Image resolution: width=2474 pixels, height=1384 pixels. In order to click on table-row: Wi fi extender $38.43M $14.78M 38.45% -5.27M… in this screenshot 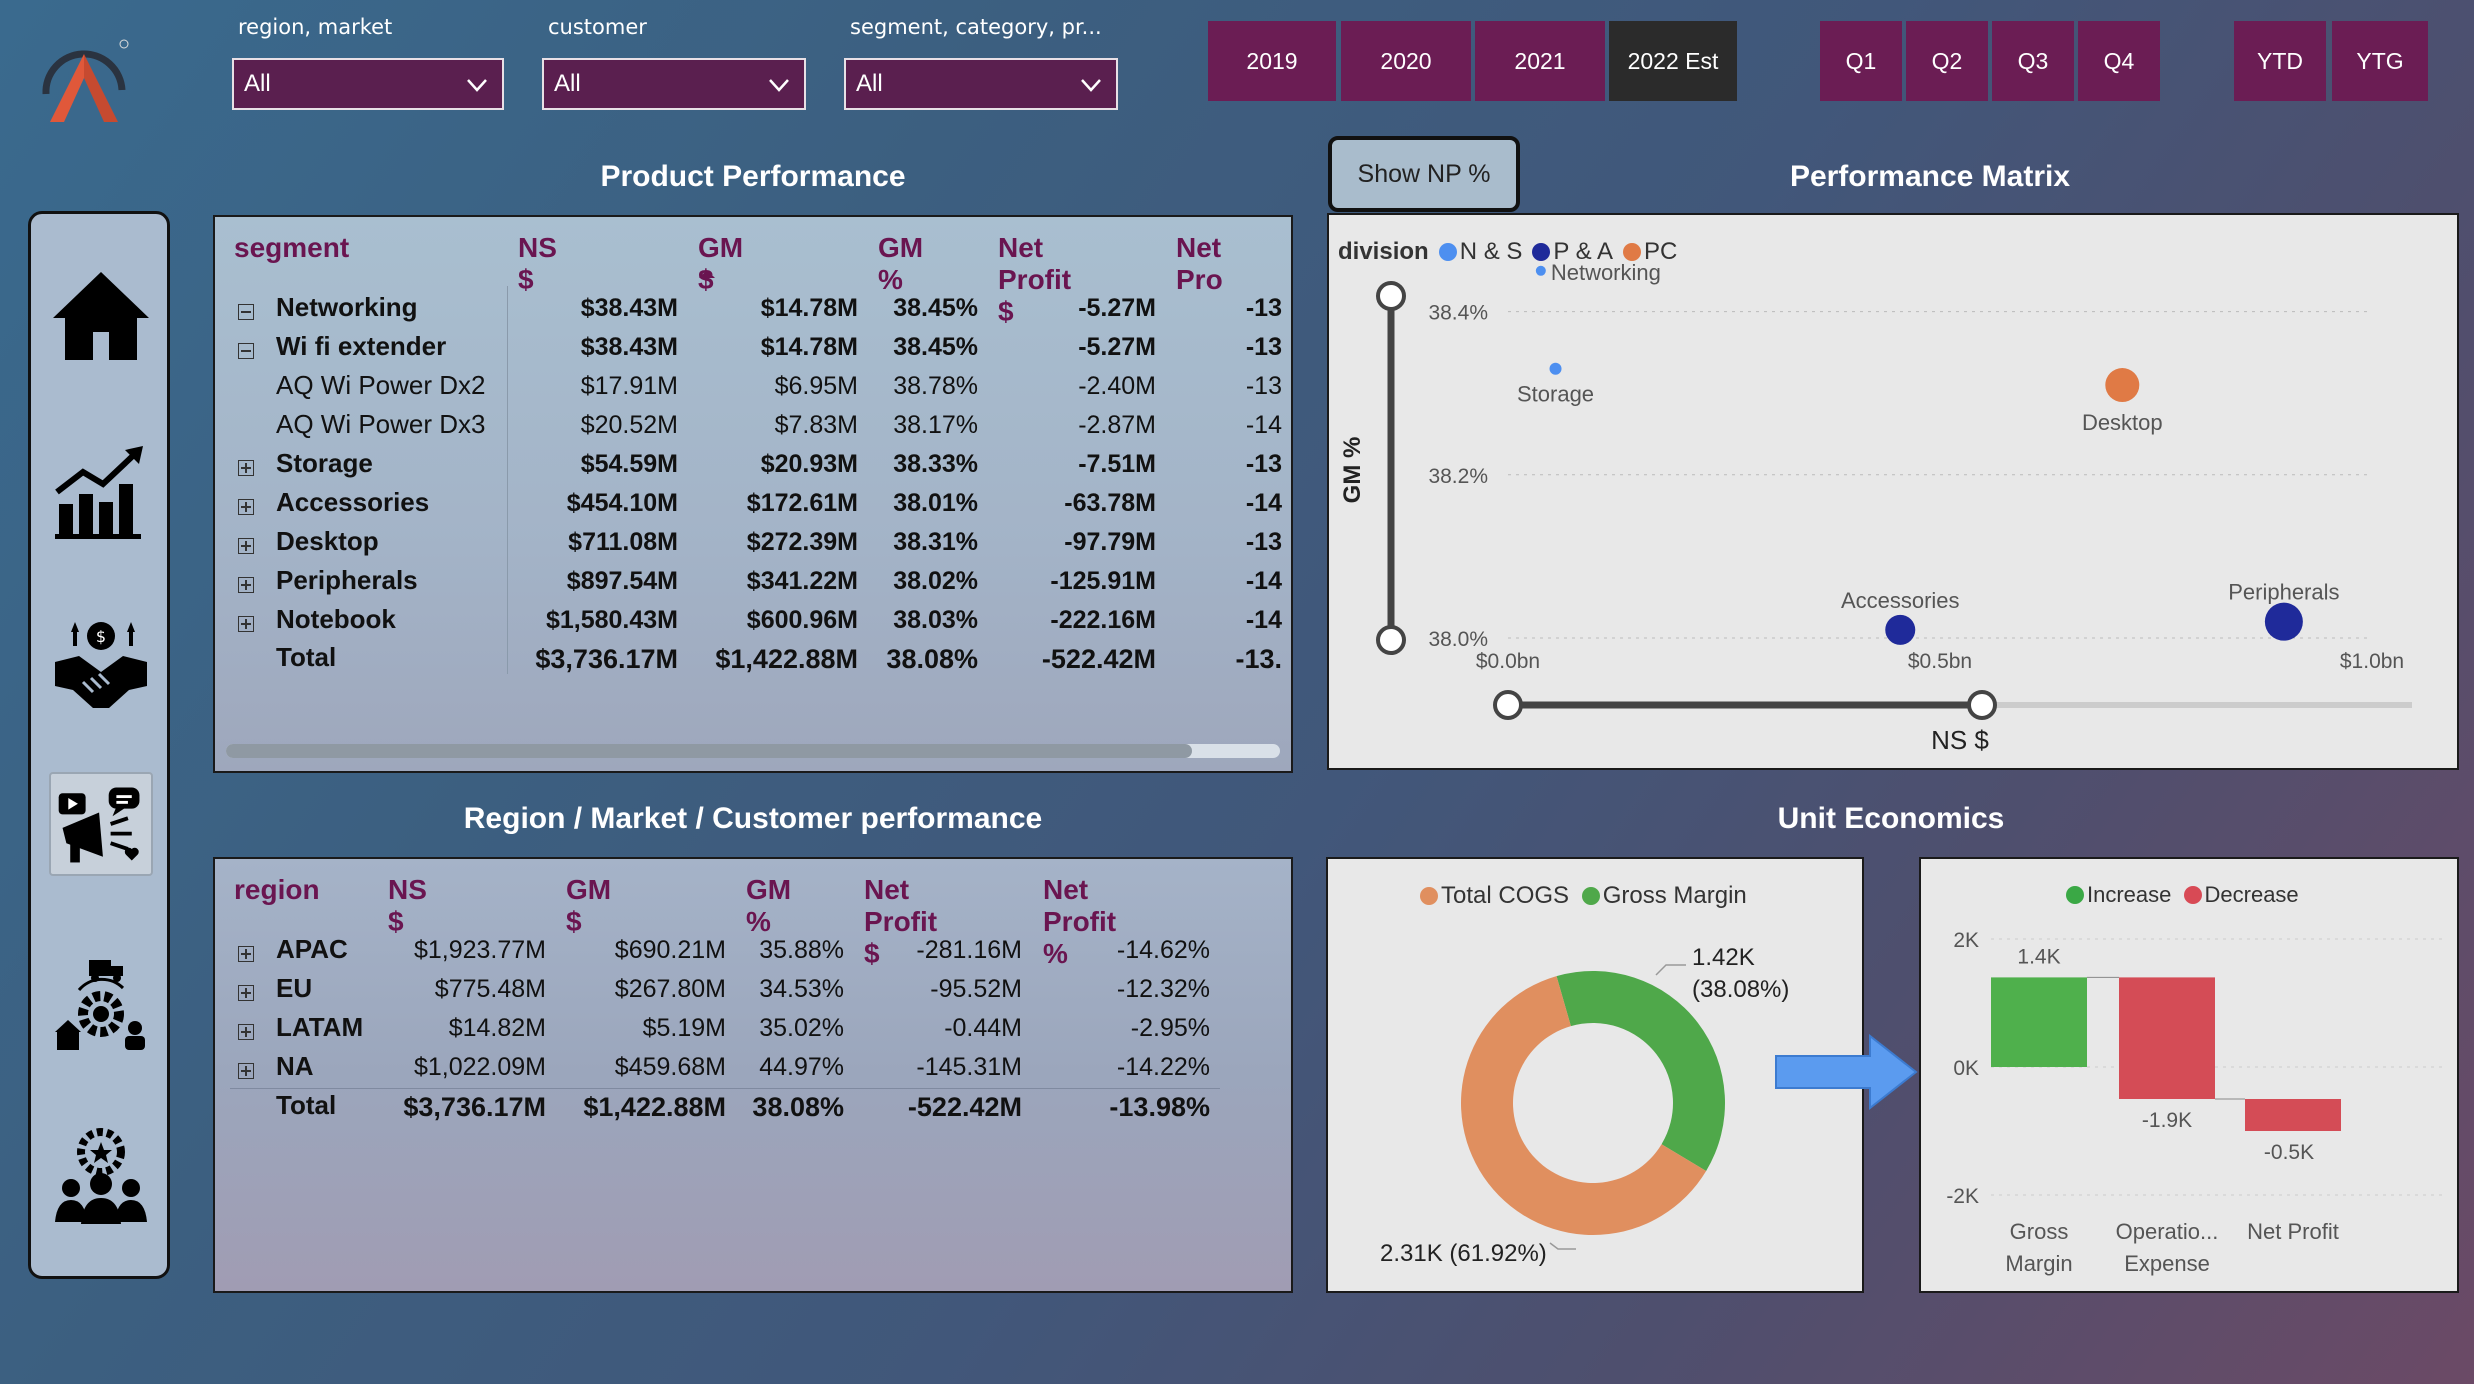, I will do `click(760, 349)`.